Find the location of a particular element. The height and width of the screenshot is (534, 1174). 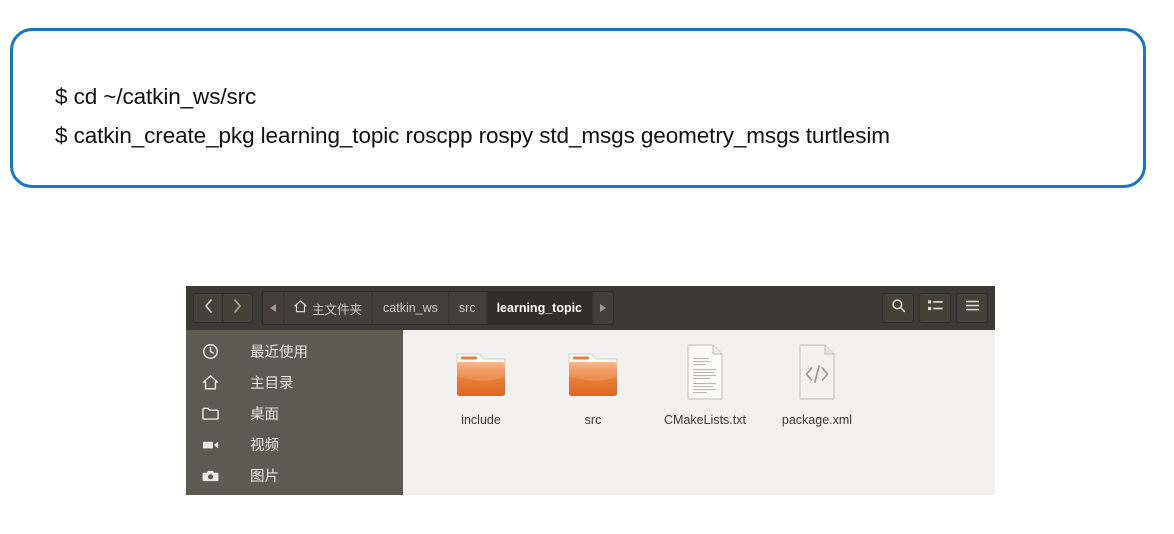

xml-file-icon is located at coordinates (817, 374).